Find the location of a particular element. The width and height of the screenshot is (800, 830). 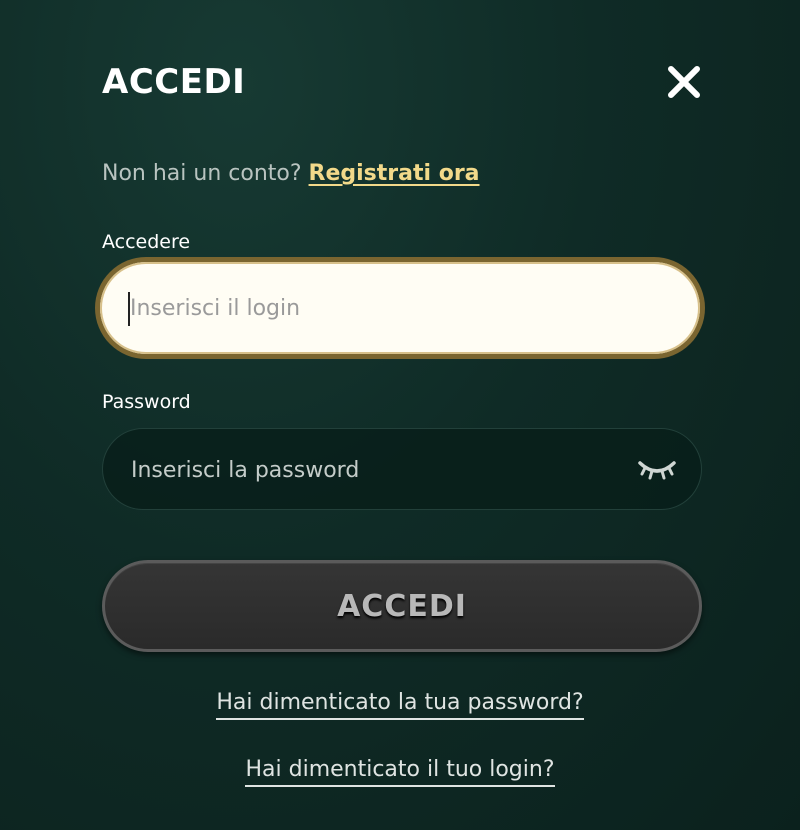

forgot-login-link: Hai dimenticato il tuo login? is located at coordinates (400, 772).